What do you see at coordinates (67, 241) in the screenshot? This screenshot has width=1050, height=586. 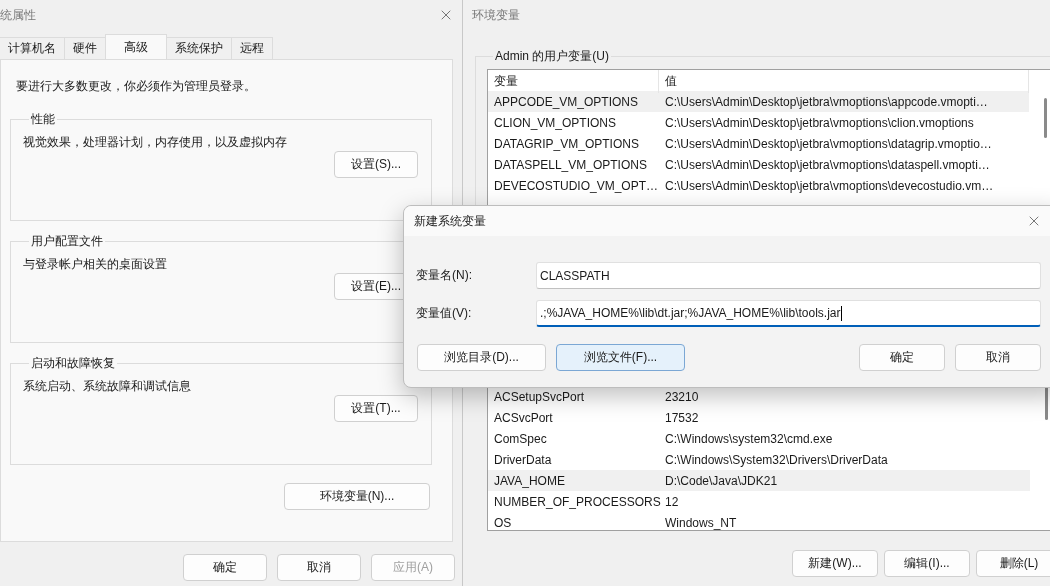 I see `group-title: 用户配置文件` at bounding box center [67, 241].